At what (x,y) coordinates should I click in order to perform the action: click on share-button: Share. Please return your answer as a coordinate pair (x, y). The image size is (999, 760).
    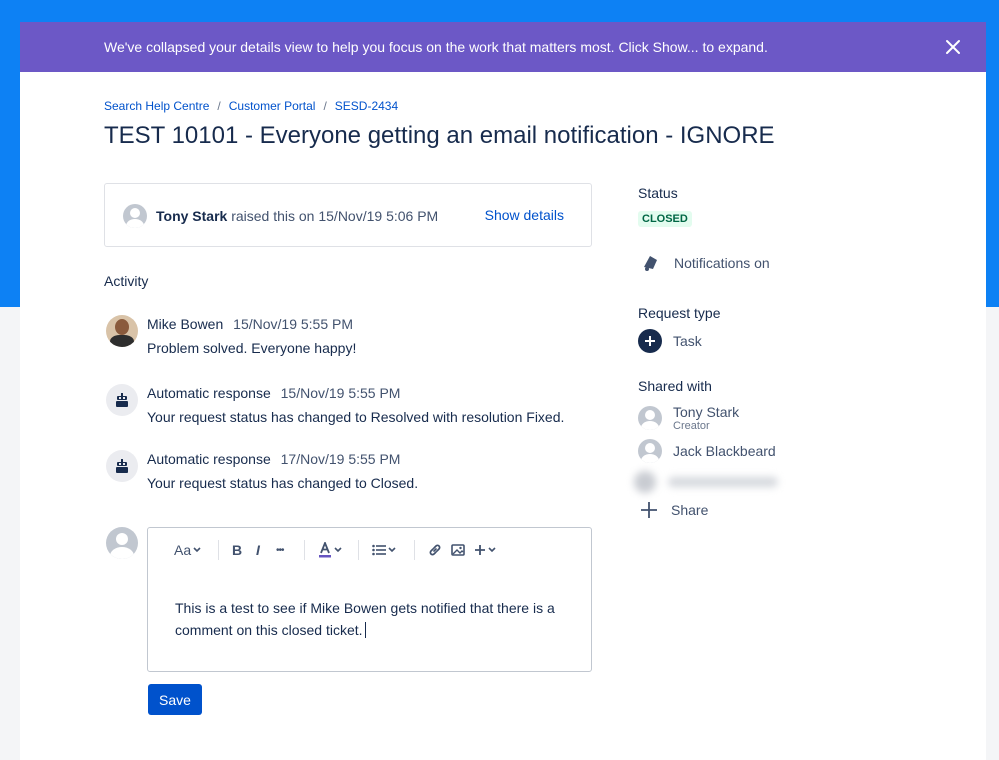
    Looking at the image, I should click on (673, 510).